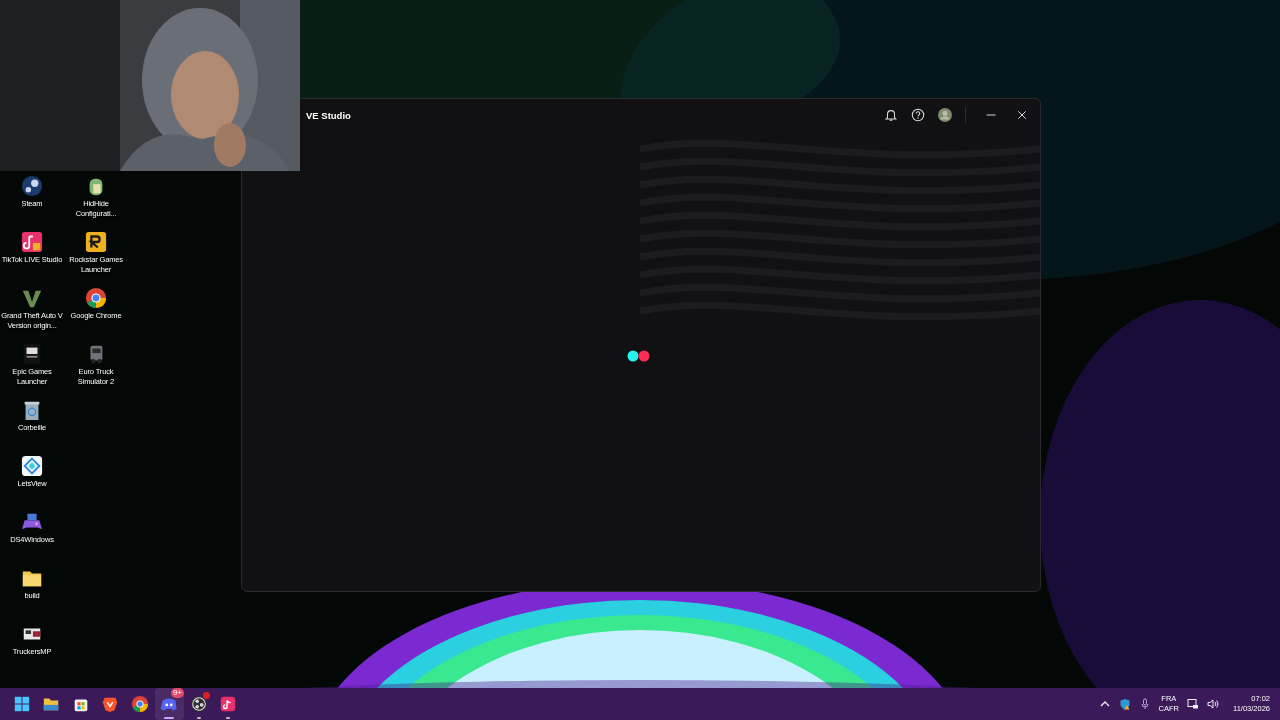 The width and height of the screenshot is (1280, 720). Describe the element at coordinates (177, 693) in the screenshot. I see `notification-badge: 9+` at that location.